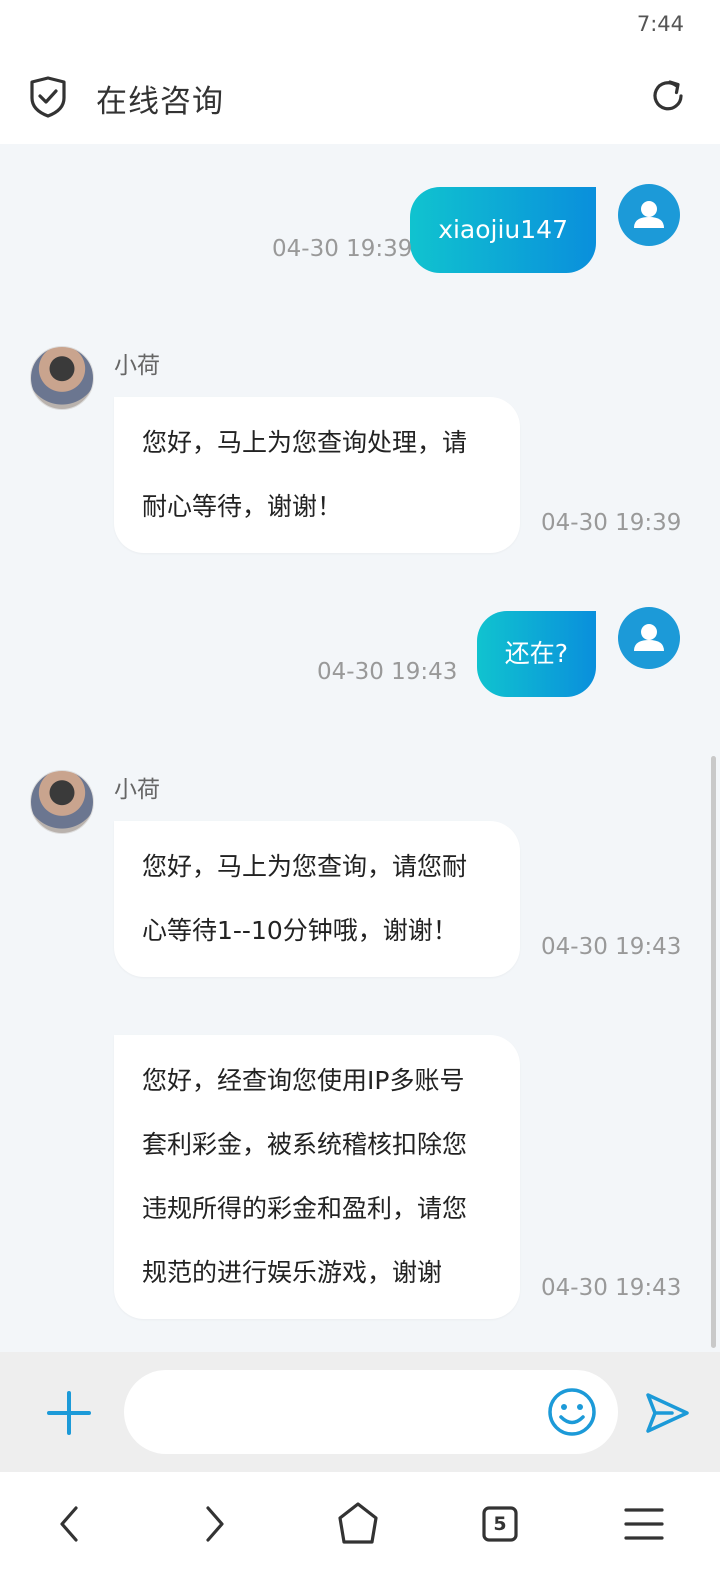 This screenshot has width=720, height=1576. Describe the element at coordinates (48, 97) in the screenshot. I see `shield-check-icon` at that location.